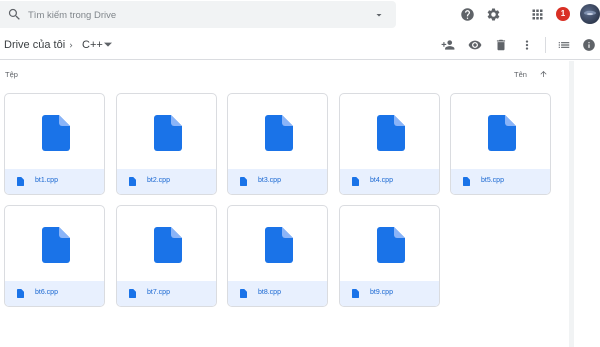  I want to click on toolbar: Drive của tôi C++, so click(300, 45).